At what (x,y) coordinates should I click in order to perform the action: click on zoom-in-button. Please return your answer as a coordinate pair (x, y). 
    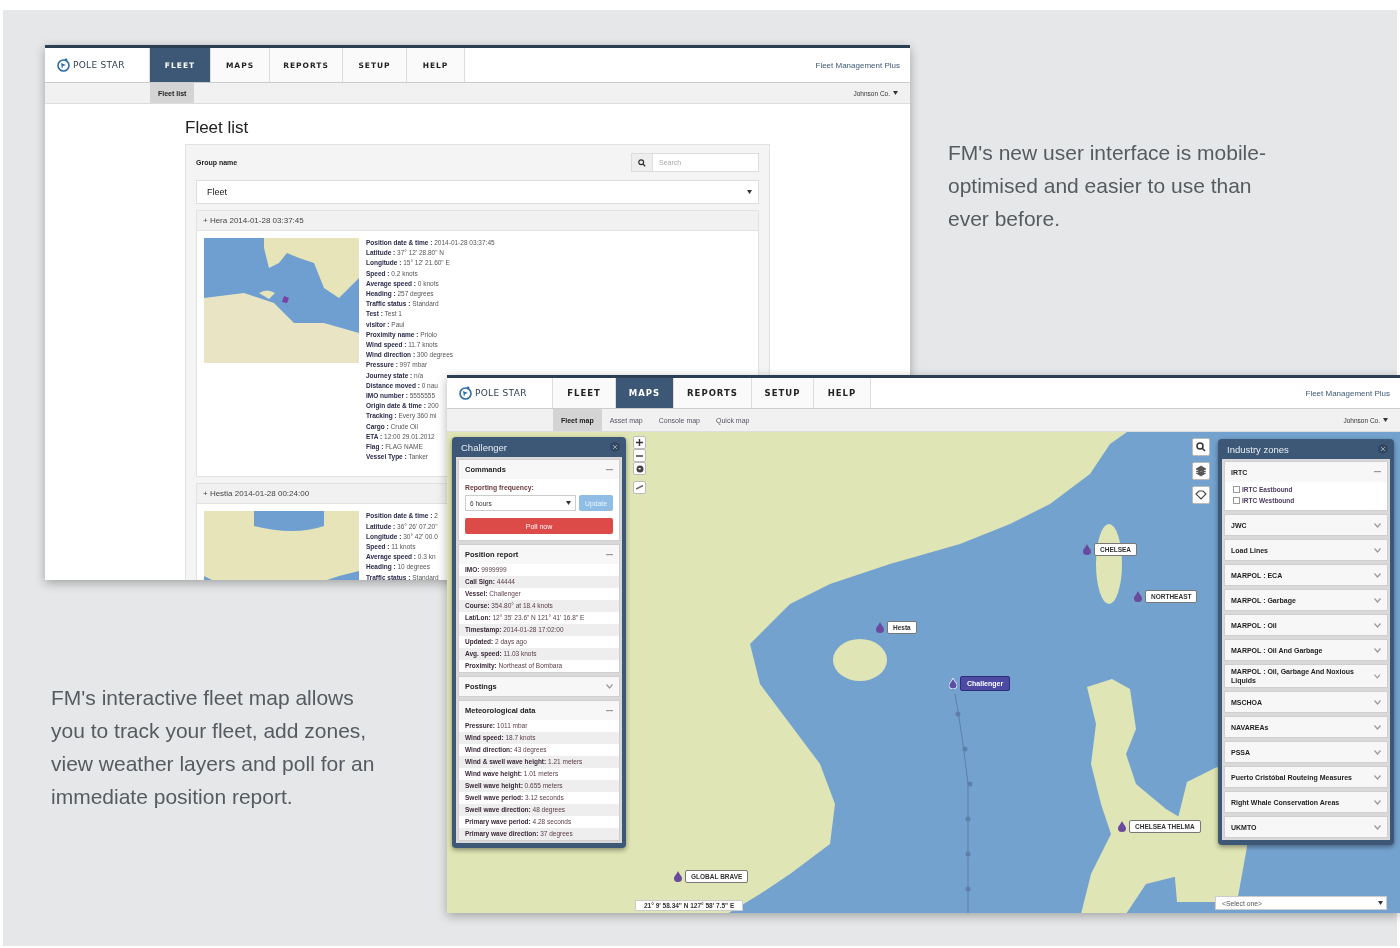
    Looking at the image, I should click on (639, 442).